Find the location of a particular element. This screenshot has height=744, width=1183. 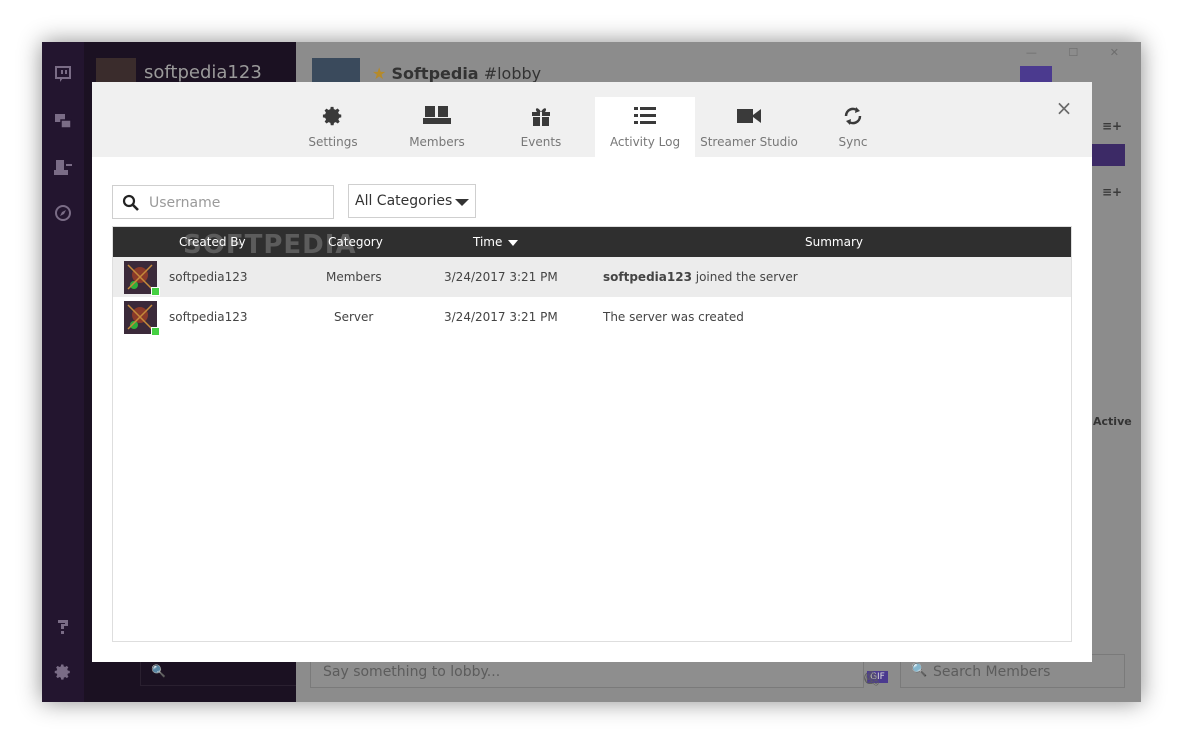

row-summary: The server was created is located at coordinates (673, 317).